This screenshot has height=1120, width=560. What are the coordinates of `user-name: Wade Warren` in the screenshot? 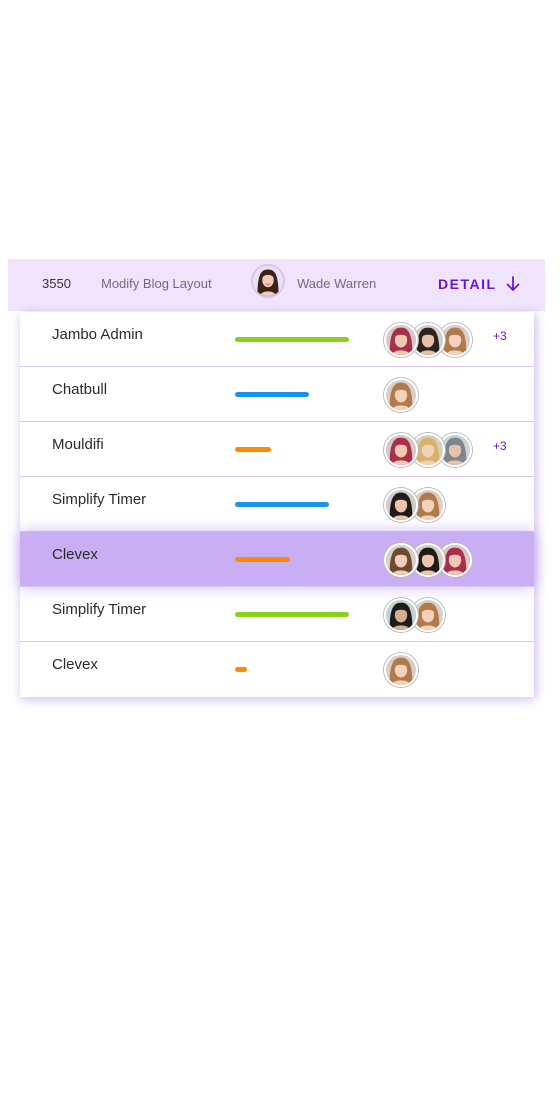 It's located at (337, 283).